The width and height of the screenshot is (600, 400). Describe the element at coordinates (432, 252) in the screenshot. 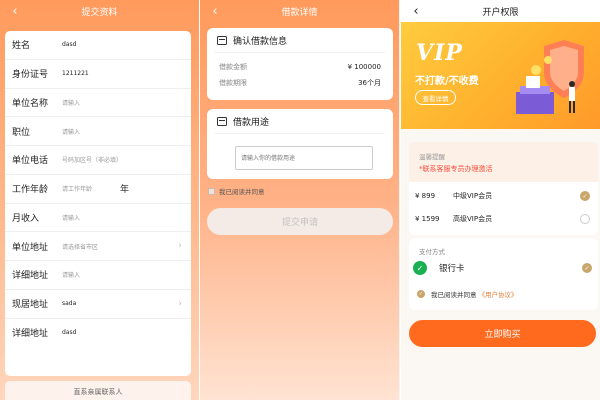

I see `payment-title: 支付方式` at that location.